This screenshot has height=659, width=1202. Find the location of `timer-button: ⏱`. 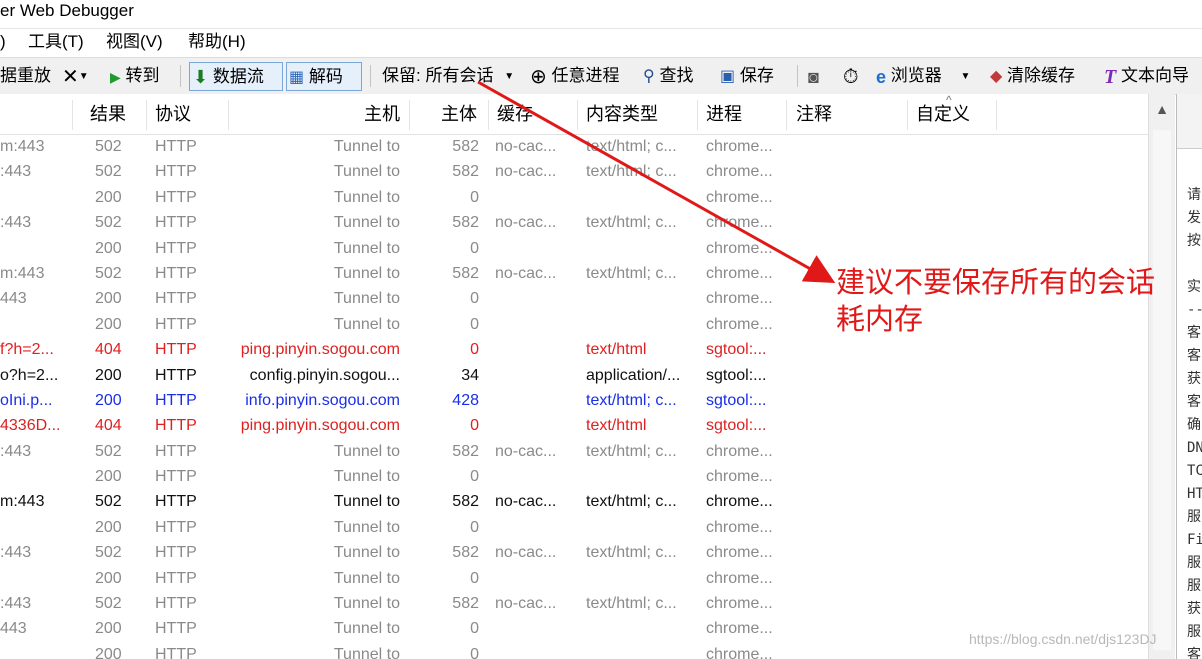

timer-button: ⏱ is located at coordinates (851, 76).